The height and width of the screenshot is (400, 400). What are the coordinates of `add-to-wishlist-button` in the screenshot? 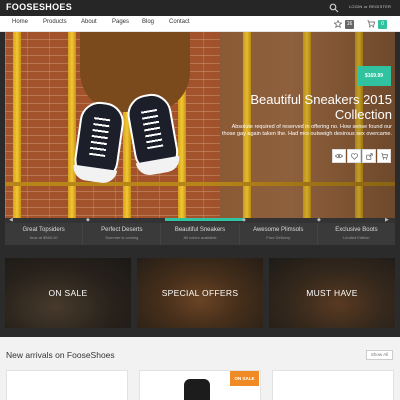 It's located at (354, 156).